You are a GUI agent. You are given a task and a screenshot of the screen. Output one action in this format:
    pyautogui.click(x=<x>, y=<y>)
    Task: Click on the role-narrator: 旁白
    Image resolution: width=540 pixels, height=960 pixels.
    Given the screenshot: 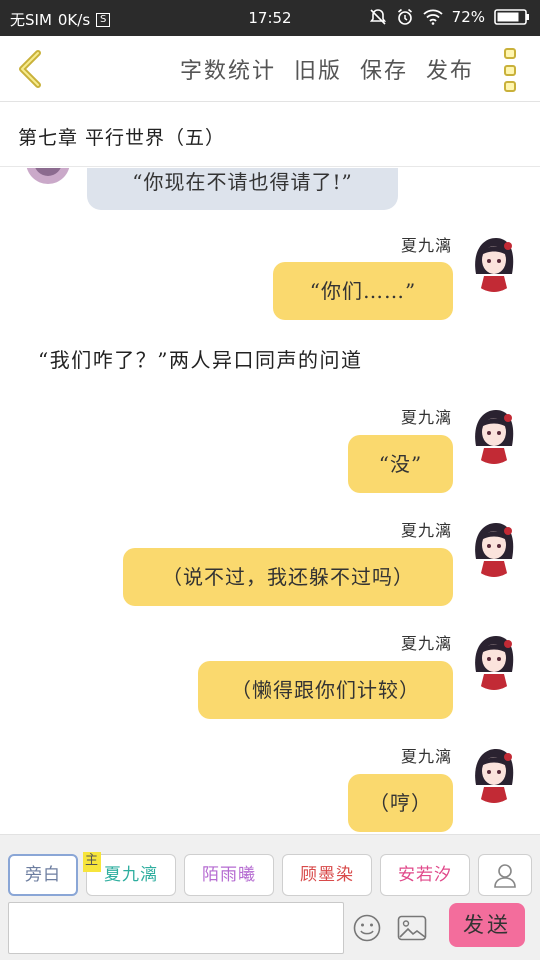 What is the action you would take?
    pyautogui.click(x=43, y=875)
    